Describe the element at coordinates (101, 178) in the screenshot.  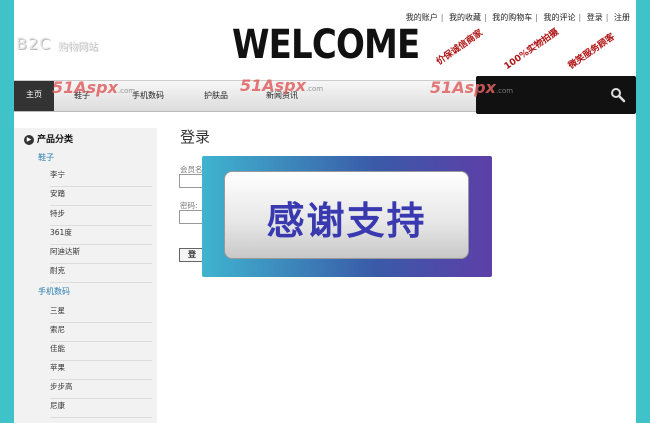
I see `subcategory-item: 李宁` at that location.